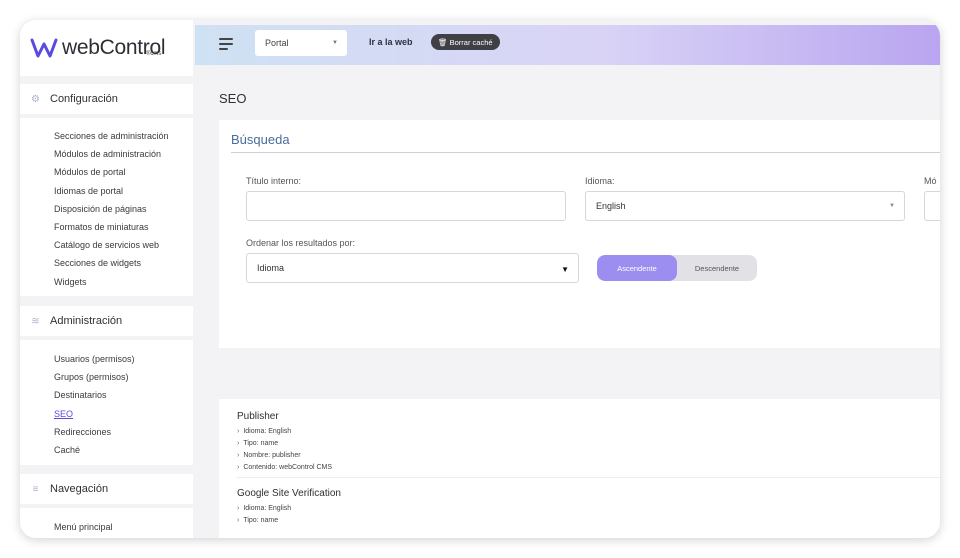 Image resolution: width=960 pixels, height=558 pixels. What do you see at coordinates (717, 268) in the screenshot?
I see `descending-button: Descendente` at bounding box center [717, 268].